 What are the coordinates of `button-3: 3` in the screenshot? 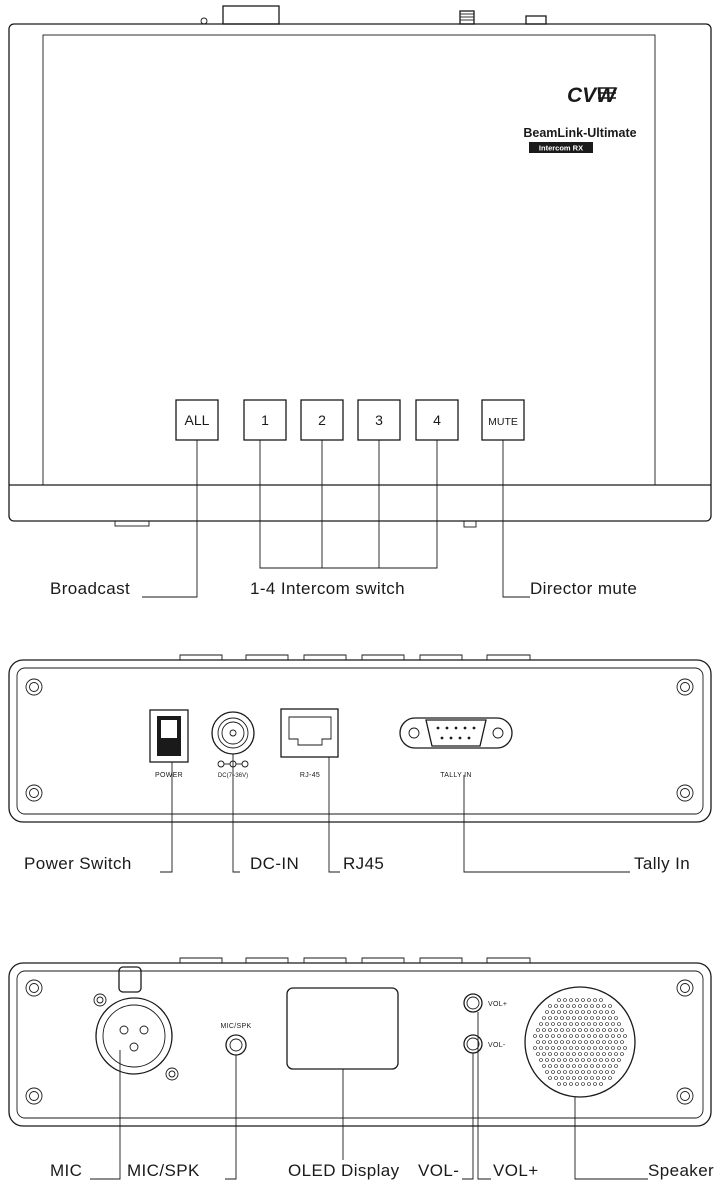 It's located at (379, 420).